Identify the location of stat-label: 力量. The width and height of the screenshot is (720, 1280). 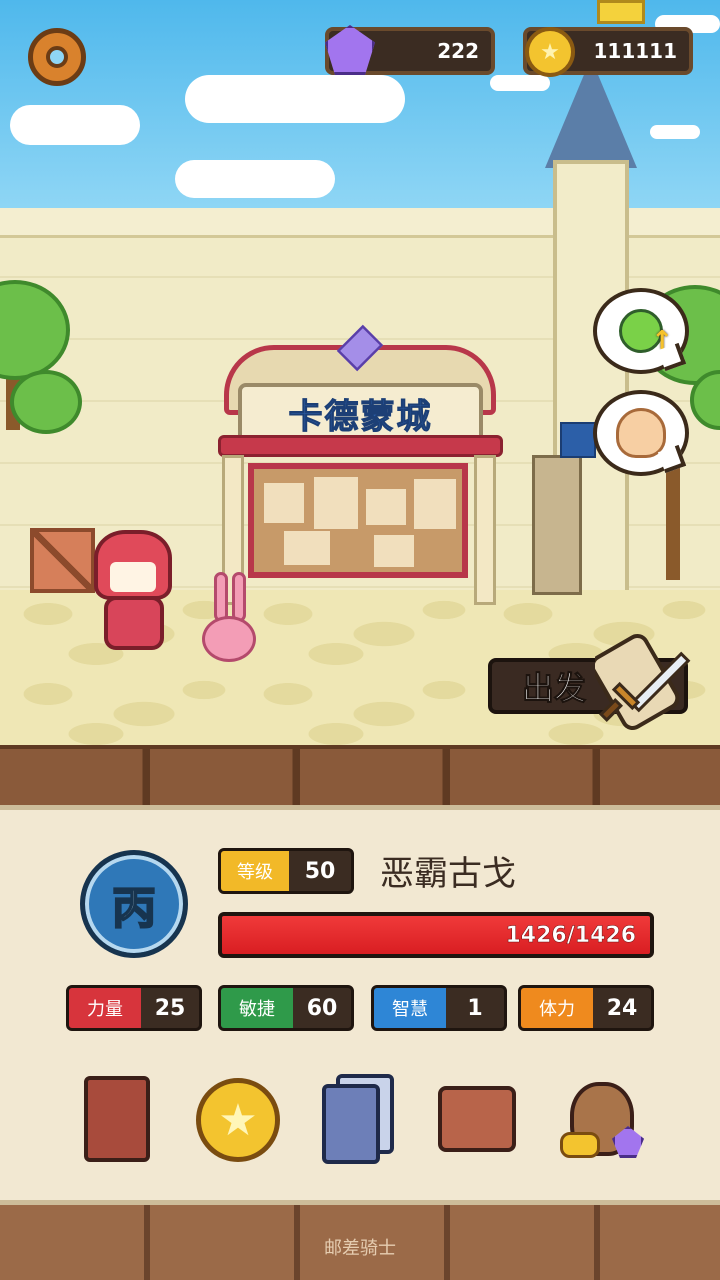
(105, 1008).